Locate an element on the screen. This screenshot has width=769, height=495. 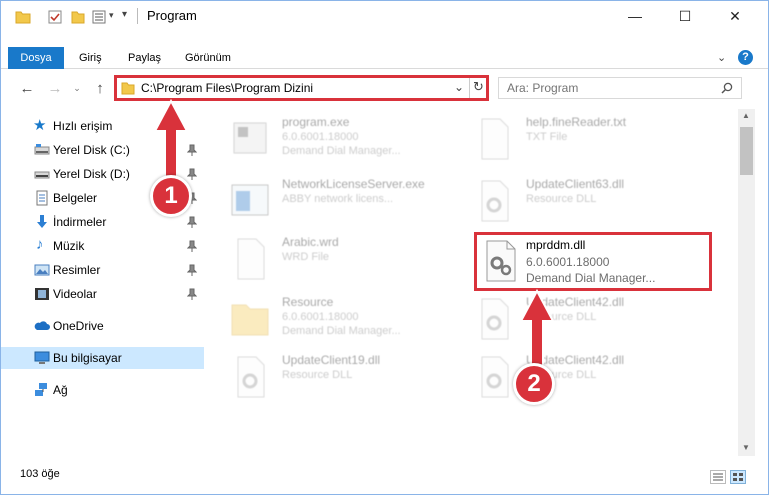
title-separator is located at coordinates (137, 16).